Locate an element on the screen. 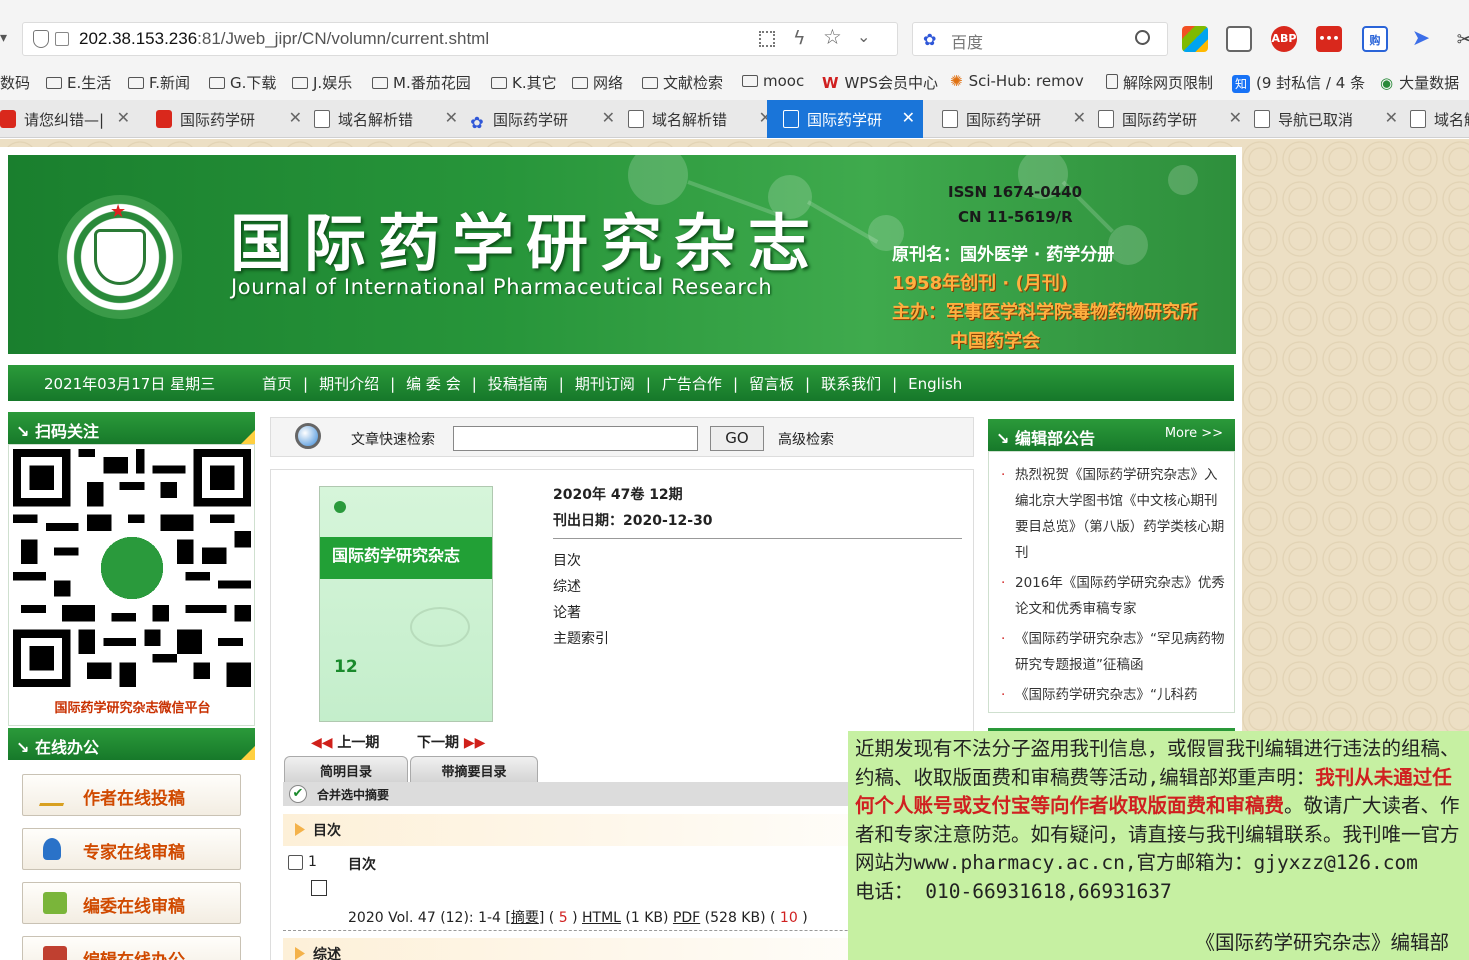 The height and width of the screenshot is (960, 1469). tab-brief-toc: 简明目录 is located at coordinates (346, 769).